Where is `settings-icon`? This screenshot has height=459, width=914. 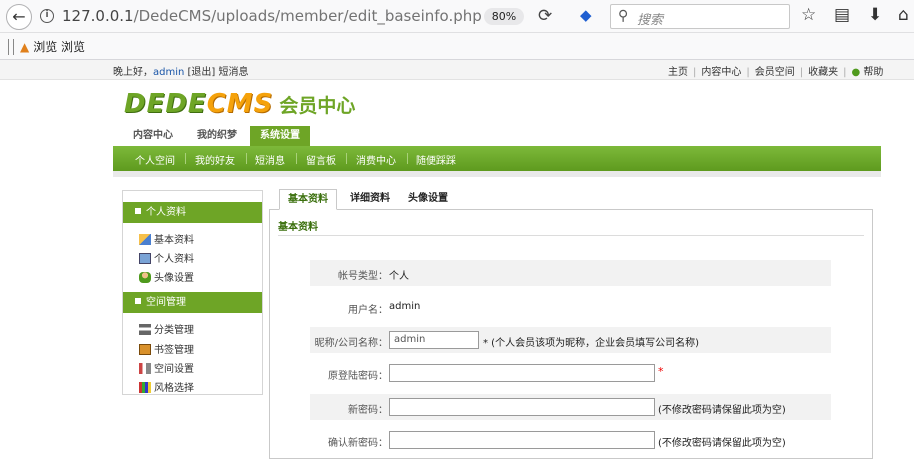 settings-icon is located at coordinates (145, 368).